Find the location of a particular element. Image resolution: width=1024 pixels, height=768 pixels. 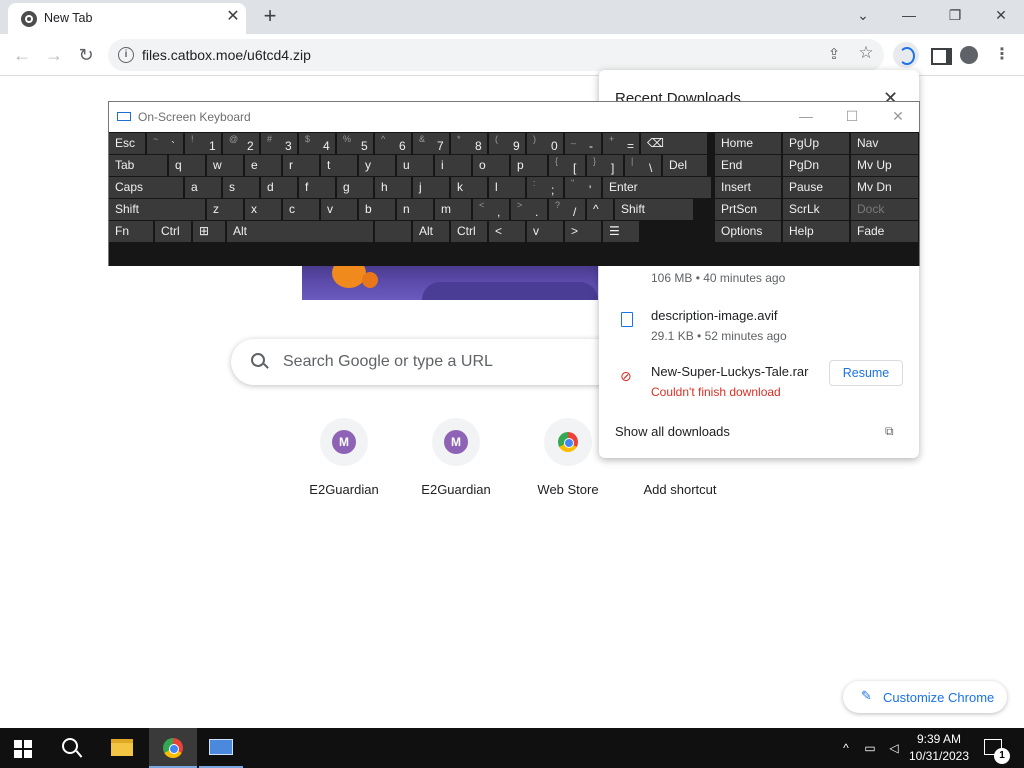

osk-key: _ - is located at coordinates (583, 143).